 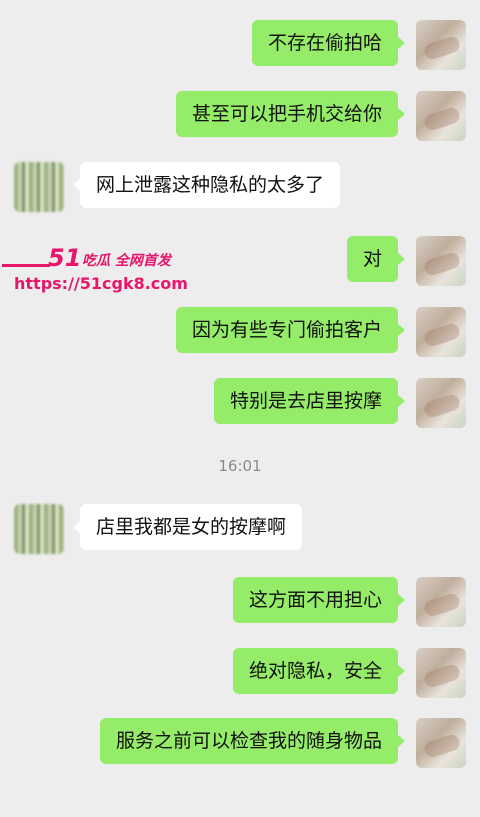 What do you see at coordinates (376, 259) in the screenshot?
I see `message-bubble-sent: 对` at bounding box center [376, 259].